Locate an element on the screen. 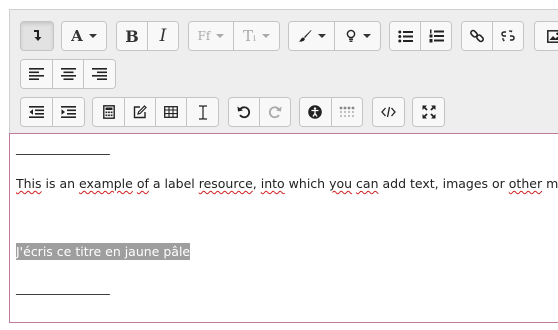  bold-button: B is located at coordinates (132, 36).